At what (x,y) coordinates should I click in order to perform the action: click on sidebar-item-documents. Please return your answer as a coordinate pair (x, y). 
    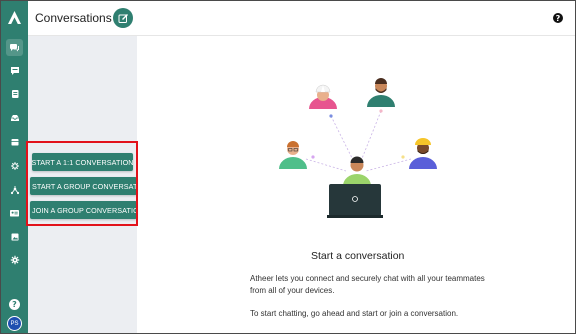
    Looking at the image, I should click on (14, 93).